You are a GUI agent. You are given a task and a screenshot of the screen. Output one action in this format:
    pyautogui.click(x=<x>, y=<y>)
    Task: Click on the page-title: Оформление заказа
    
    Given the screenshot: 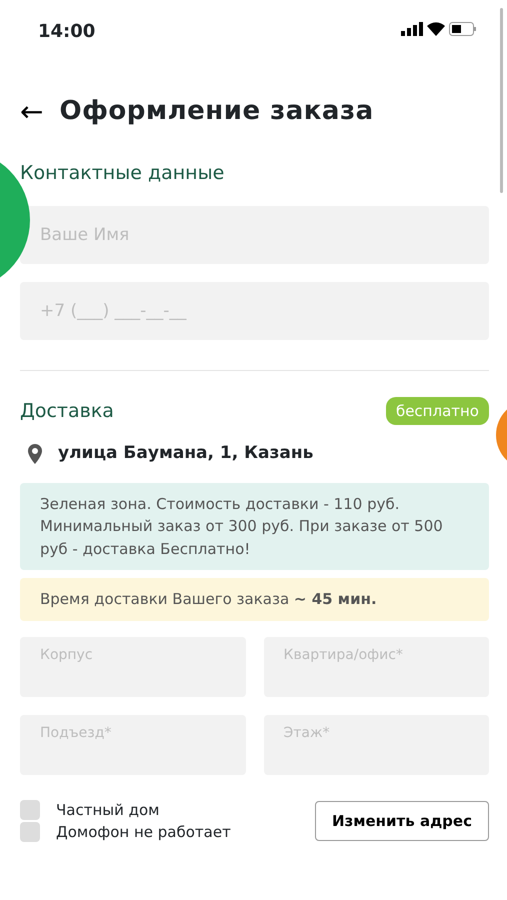 What is the action you would take?
    pyautogui.click(x=216, y=111)
    